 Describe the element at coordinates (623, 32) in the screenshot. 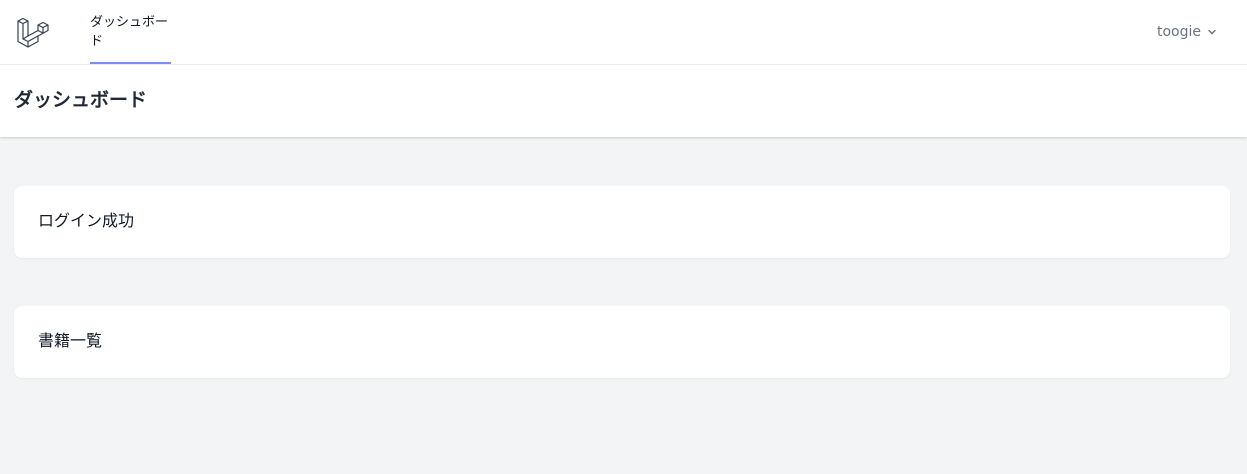

I see `top-navigation: ダッシュボード toogie` at that location.